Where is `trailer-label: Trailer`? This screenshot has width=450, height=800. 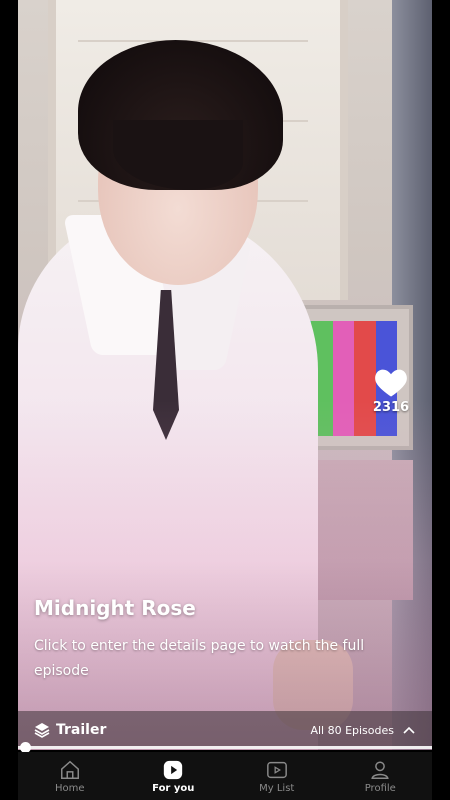
trailer-label: Trailer is located at coordinates (81, 730).